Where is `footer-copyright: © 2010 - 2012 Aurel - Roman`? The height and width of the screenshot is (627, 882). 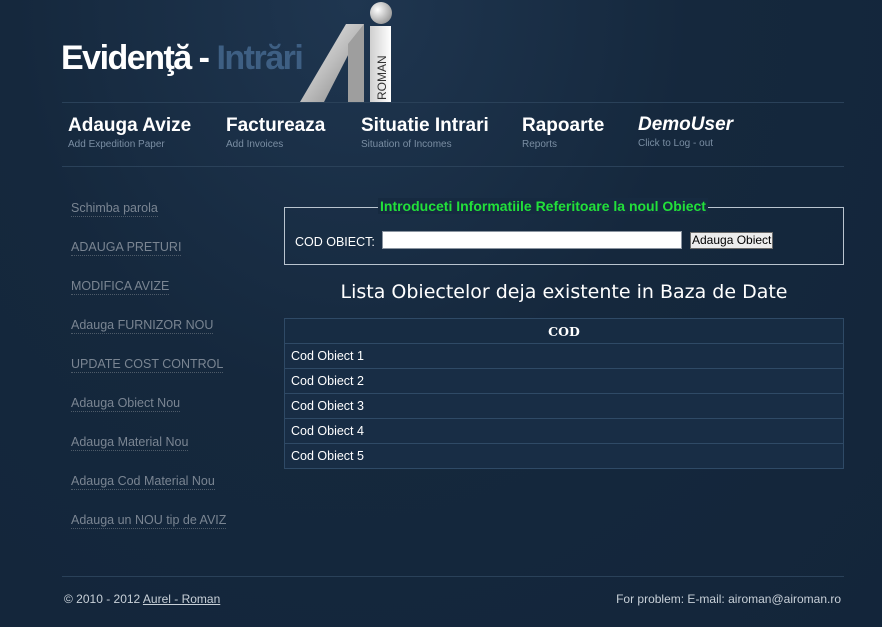 footer-copyright: © 2010 - 2012 Aurel - Roman is located at coordinates (142, 599).